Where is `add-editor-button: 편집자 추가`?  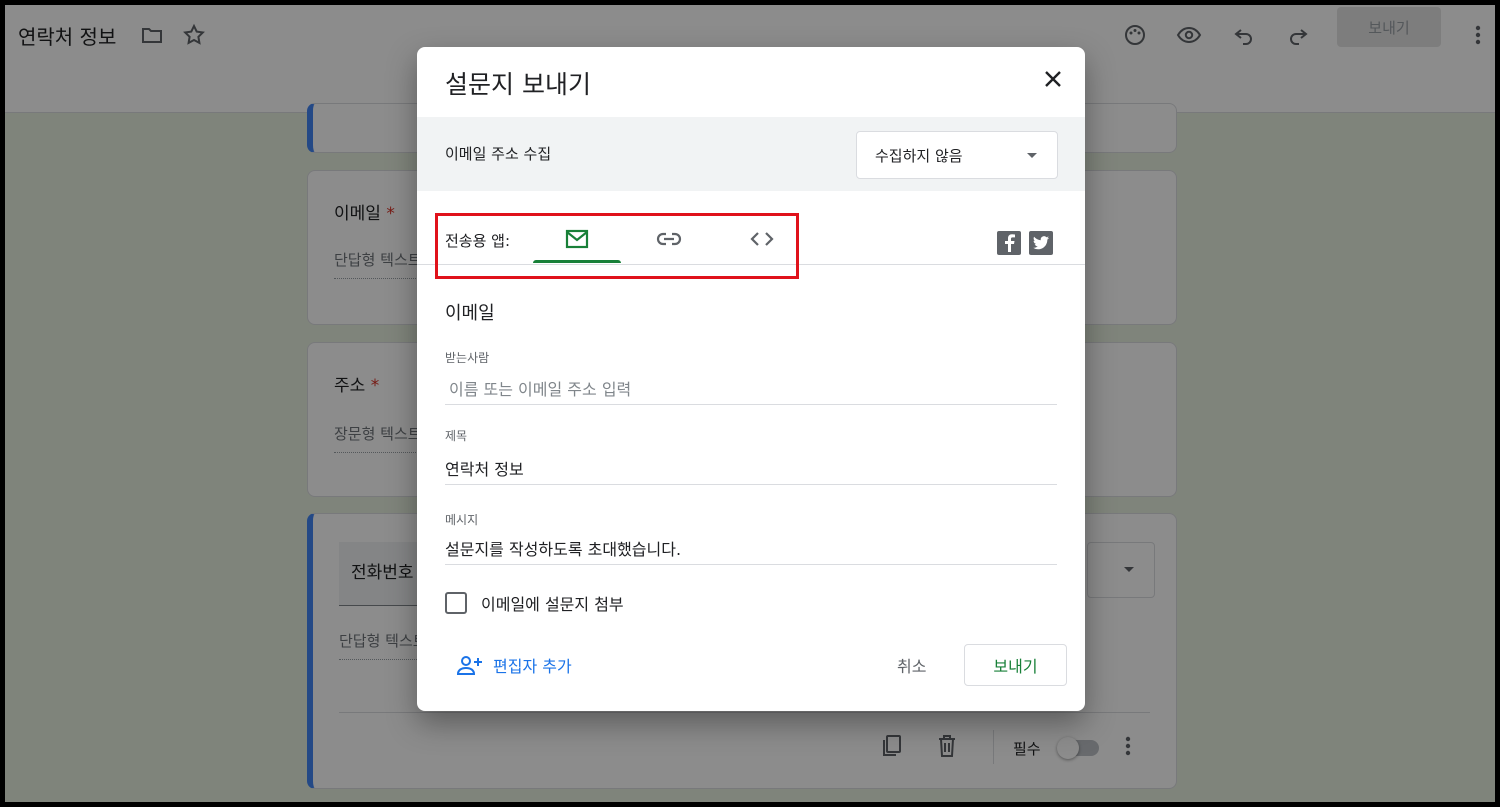
add-editor-button: 편집자 추가 is located at coordinates (514, 665).